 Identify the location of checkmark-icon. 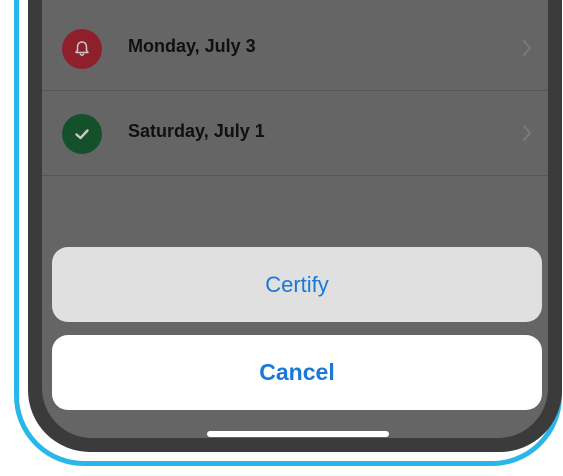
(82, 134).